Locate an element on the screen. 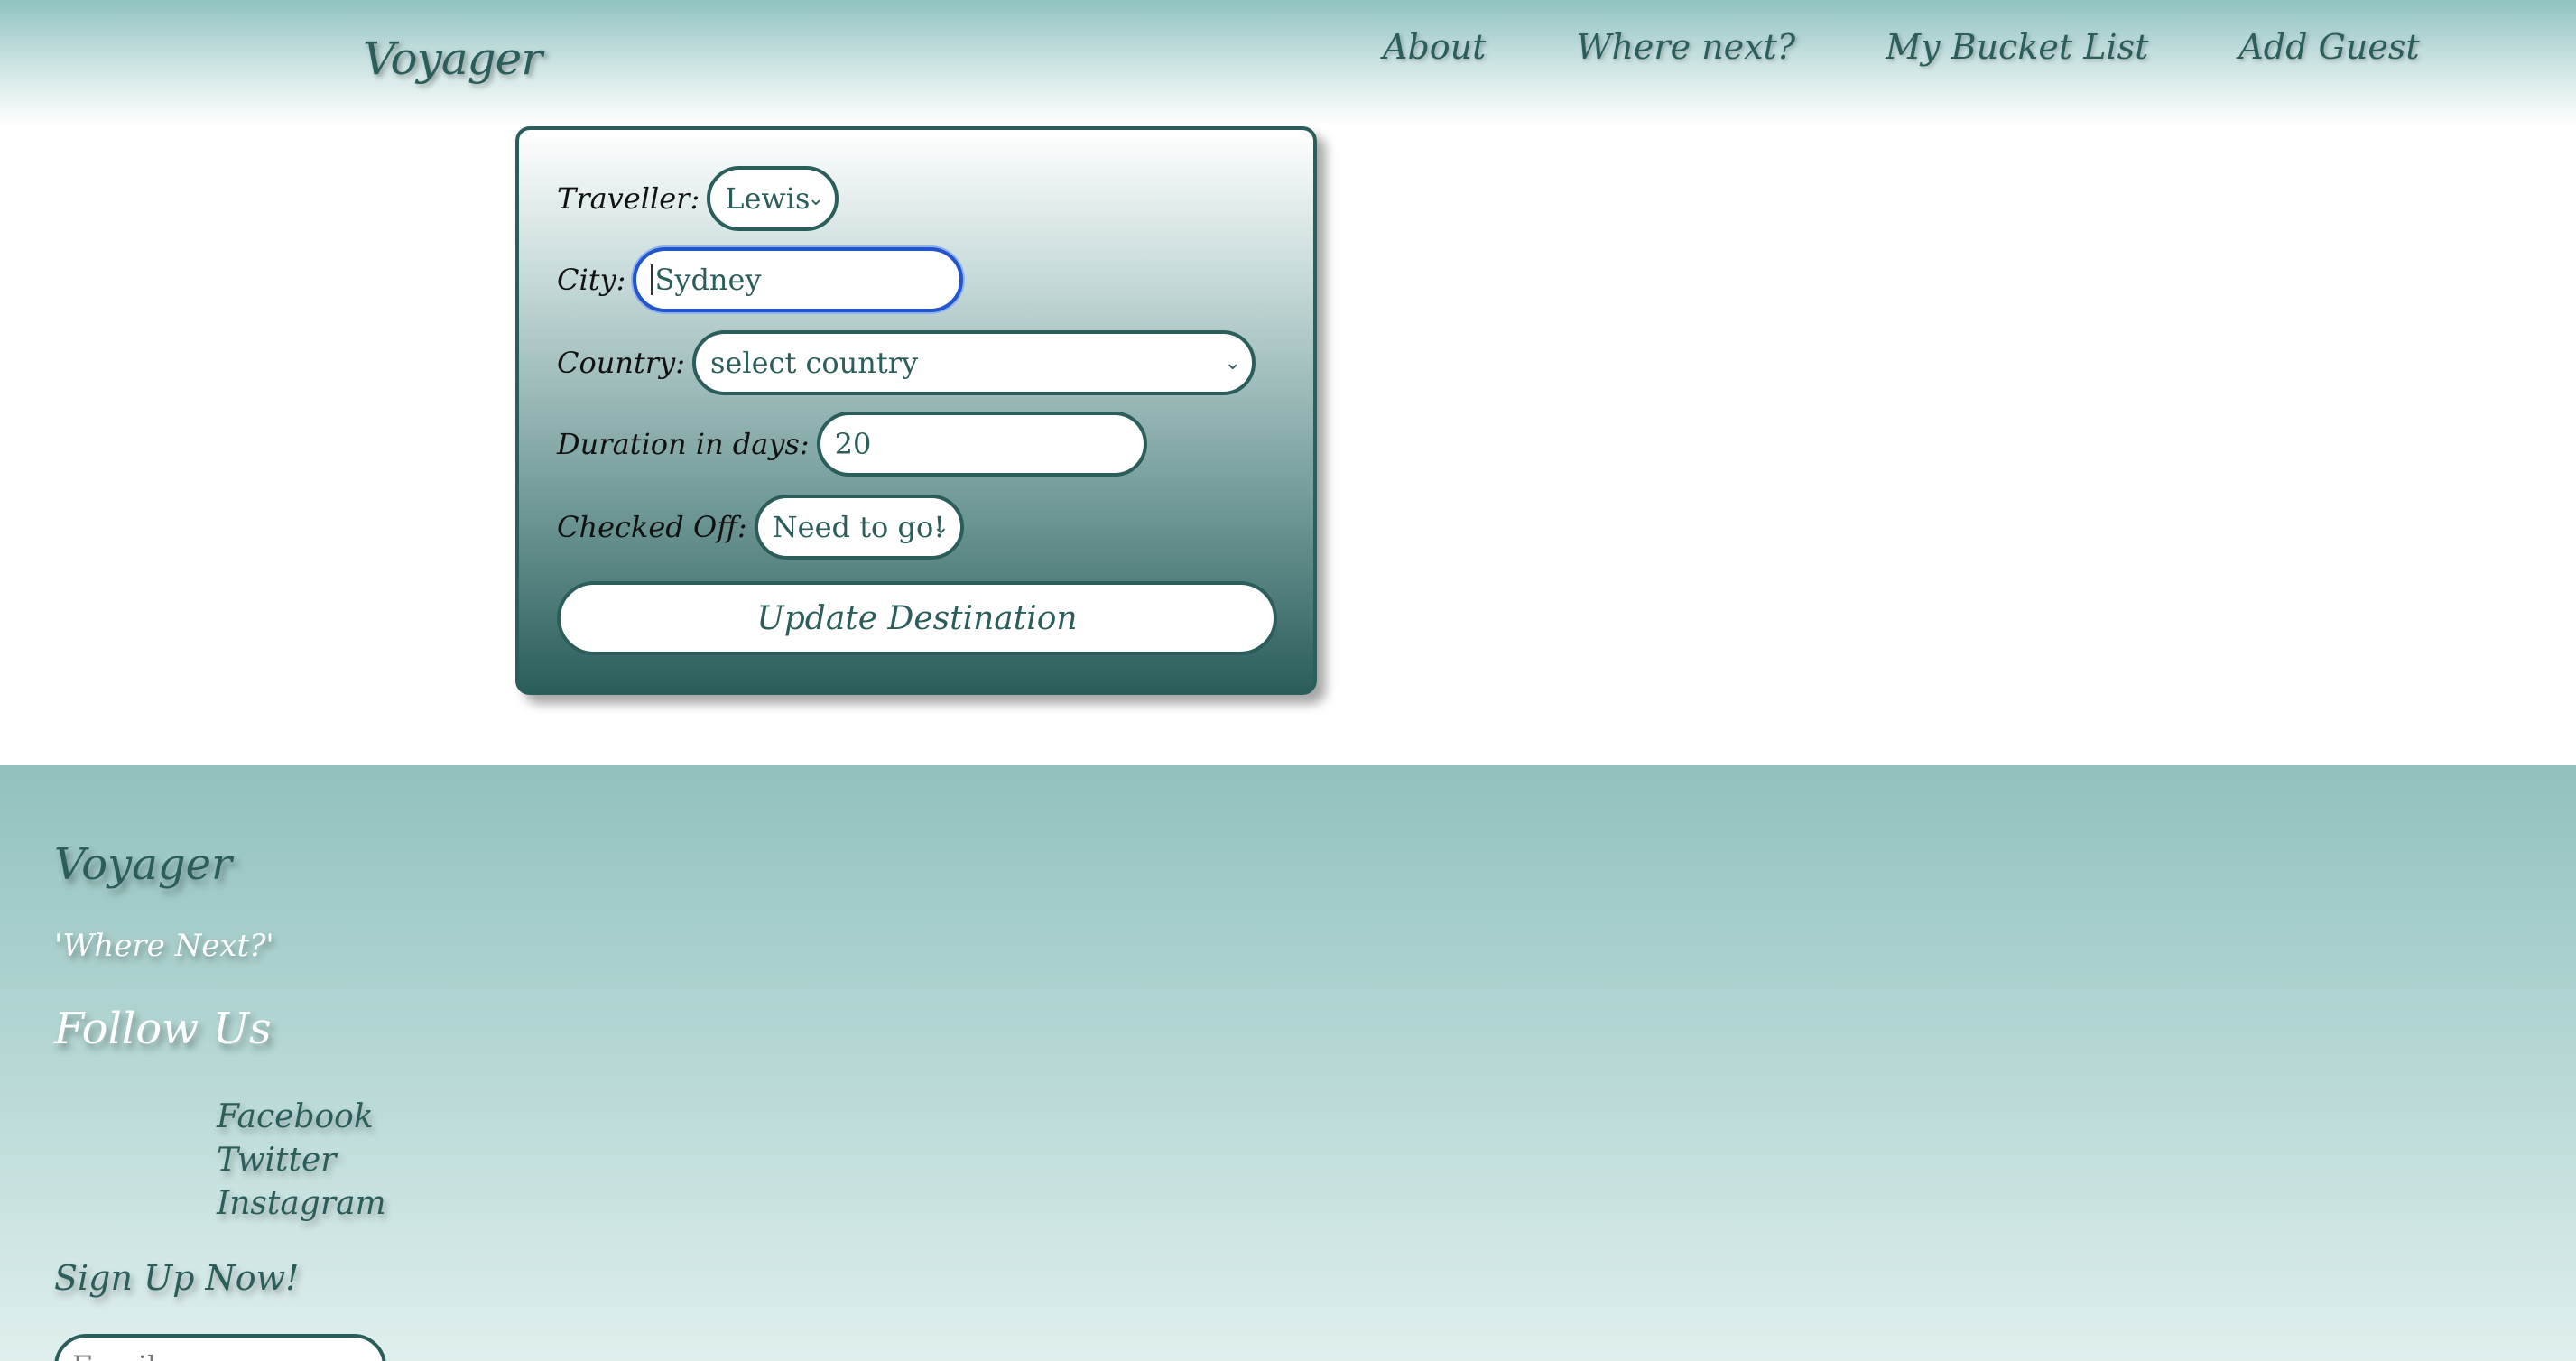 This screenshot has width=2576, height=1361. update-destination-button: Update Destination is located at coordinates (917, 618).